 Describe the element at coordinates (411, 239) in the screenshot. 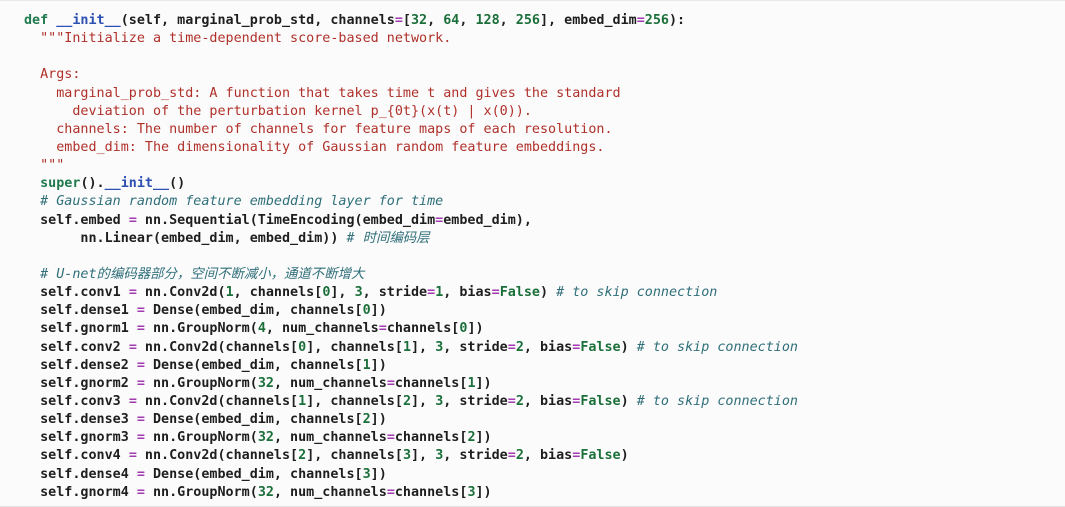

I see `code-line: nn.Linear(embed_dim, embed_dim)) # 时间编码层` at that location.